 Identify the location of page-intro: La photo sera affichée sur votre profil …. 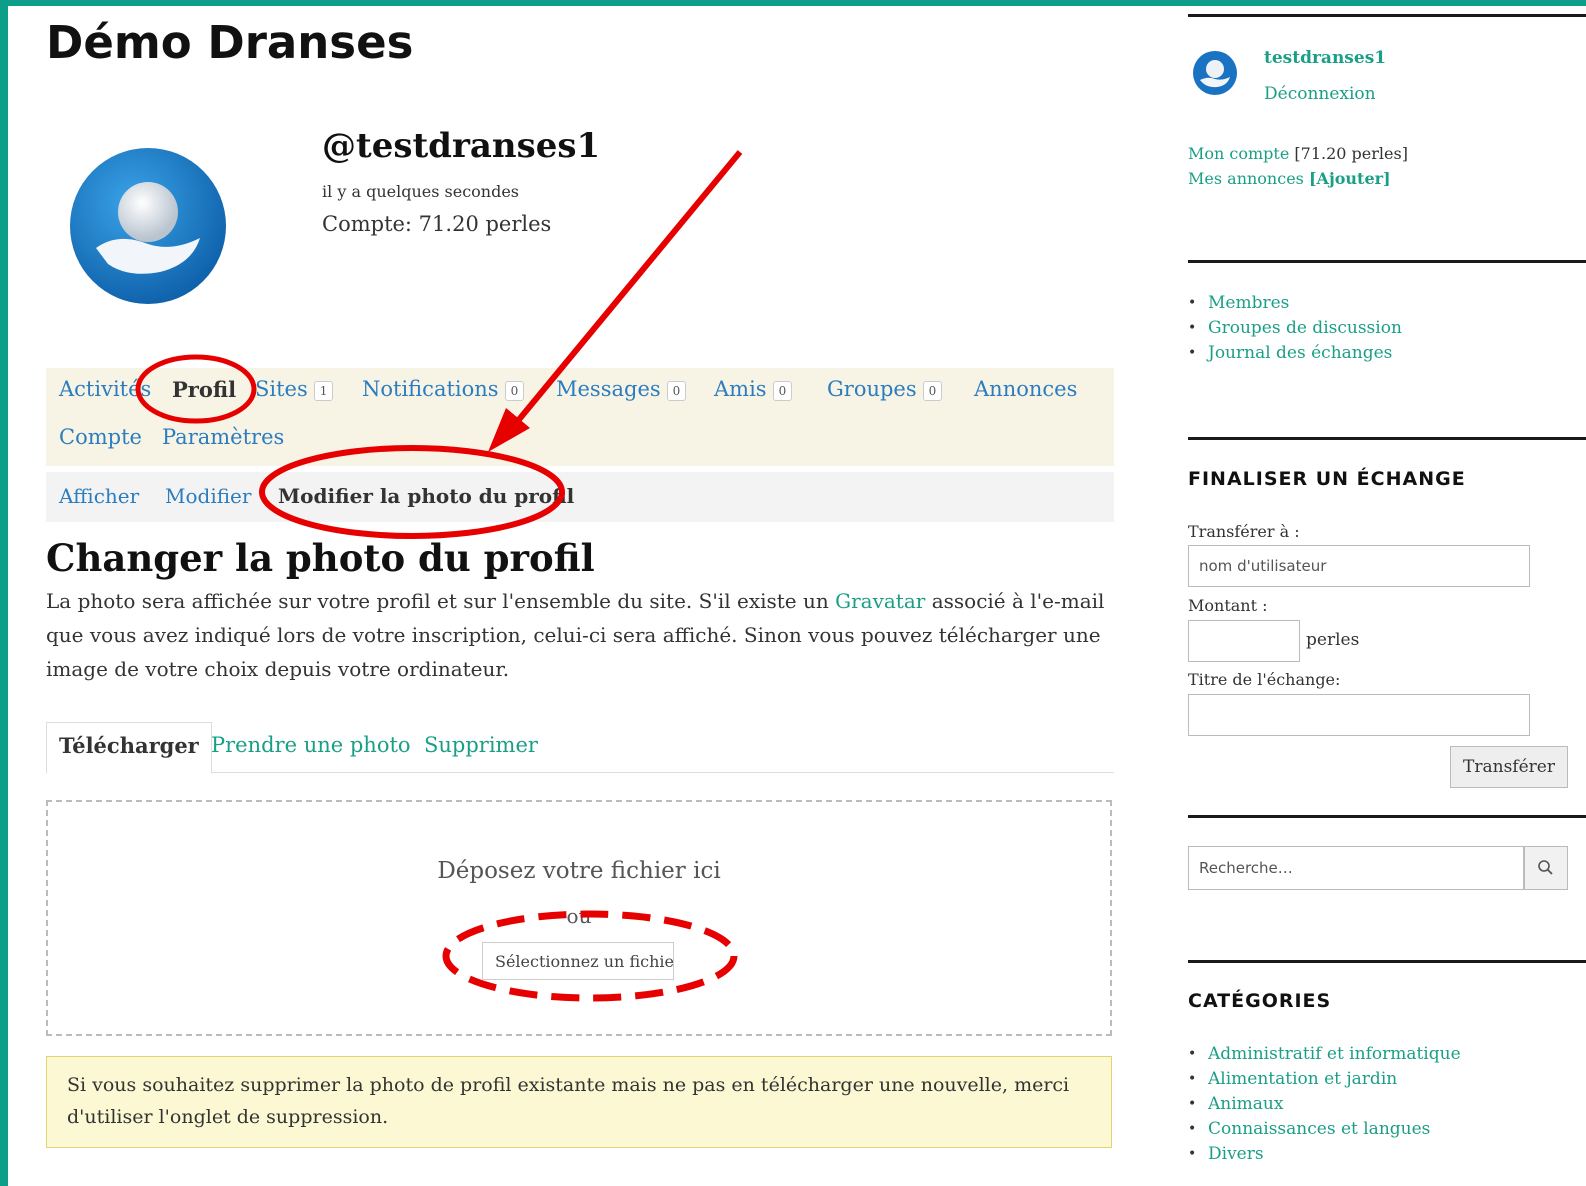
(575, 635).